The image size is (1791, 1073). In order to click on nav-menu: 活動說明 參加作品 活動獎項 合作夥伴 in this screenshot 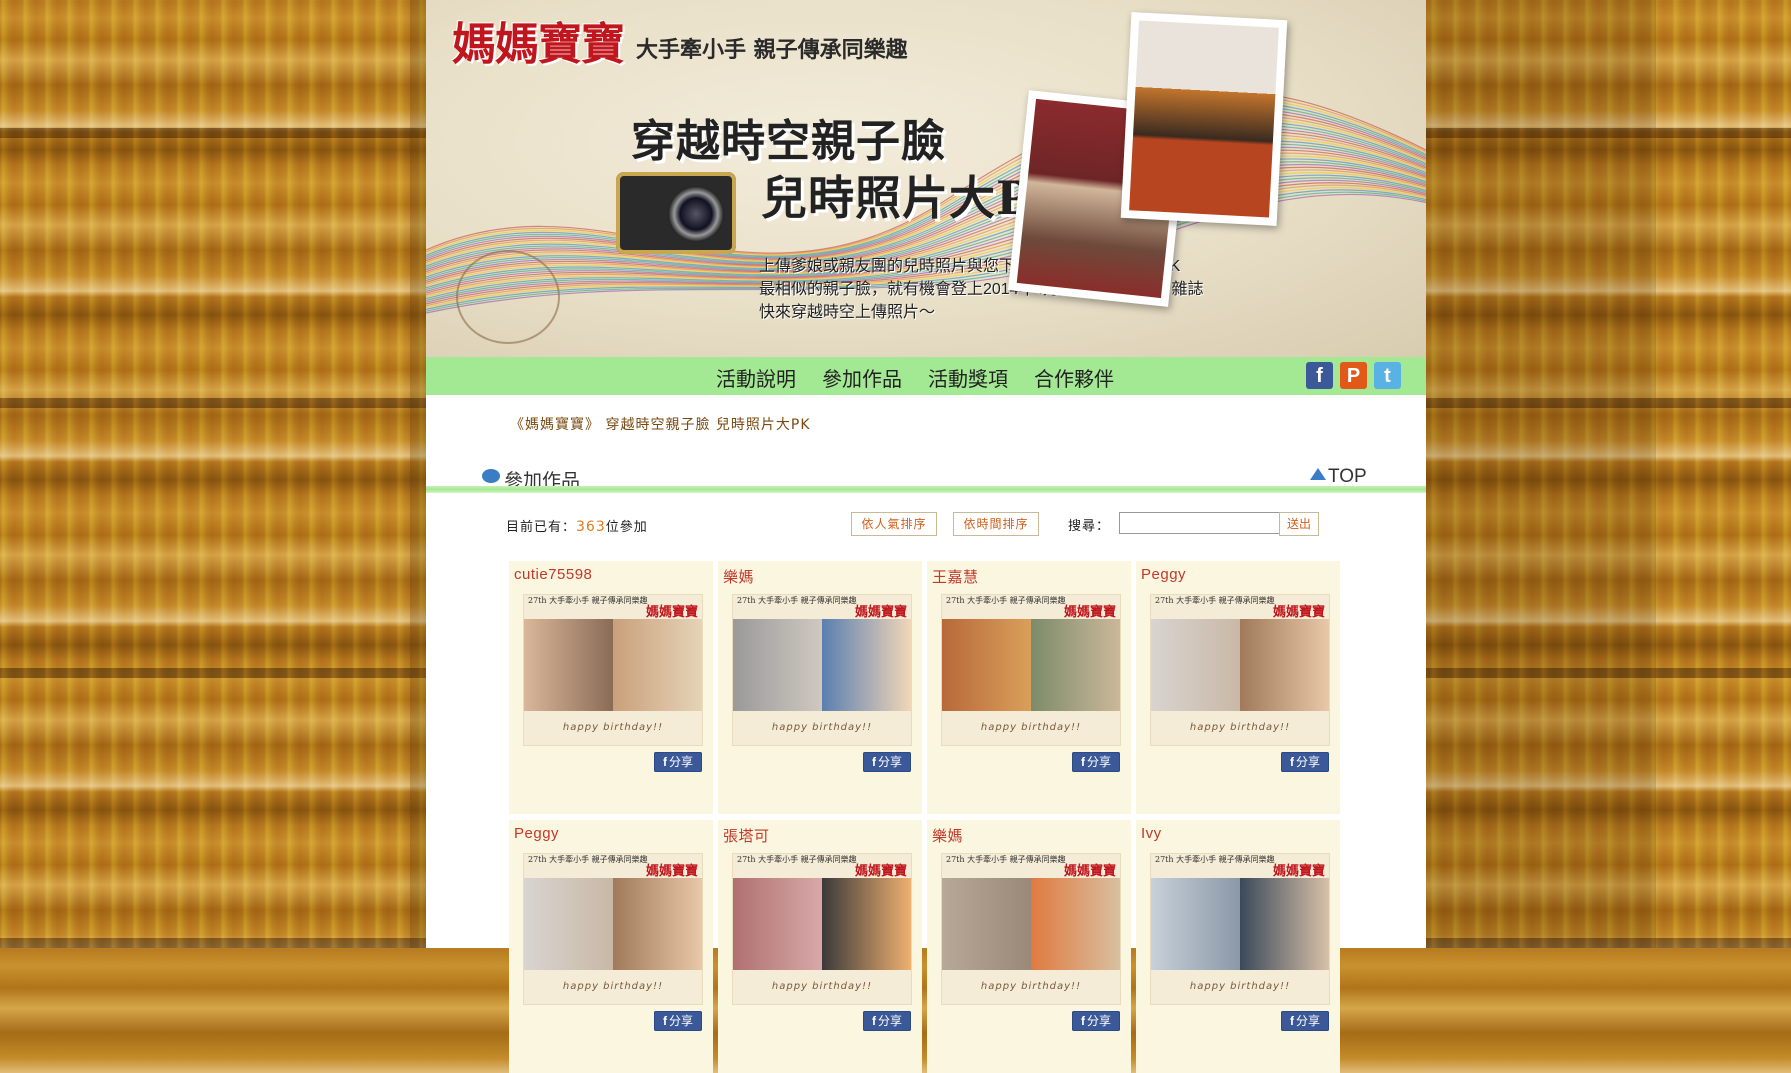, I will do `click(915, 377)`.